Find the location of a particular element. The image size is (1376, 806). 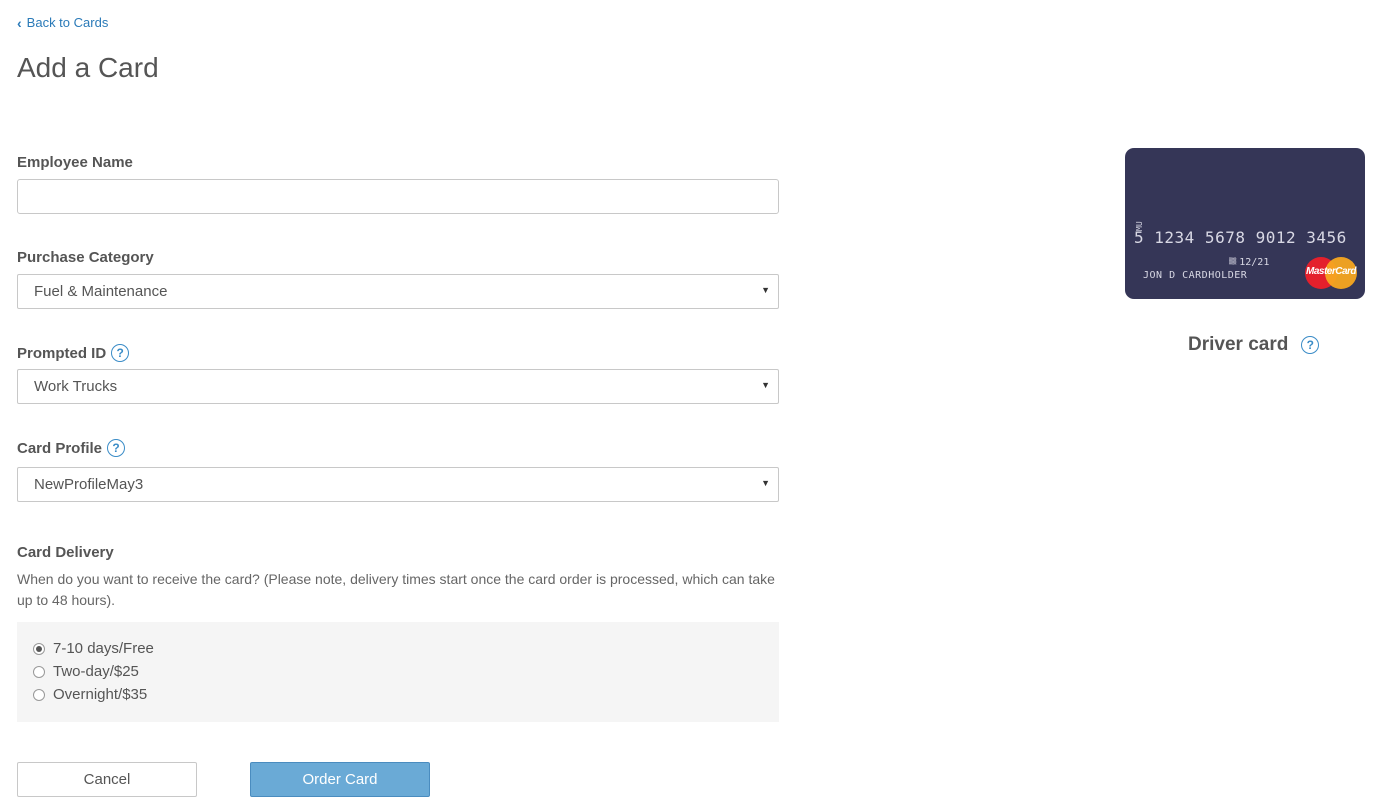

purchase-category-label: Purchase Category is located at coordinates (85, 257).